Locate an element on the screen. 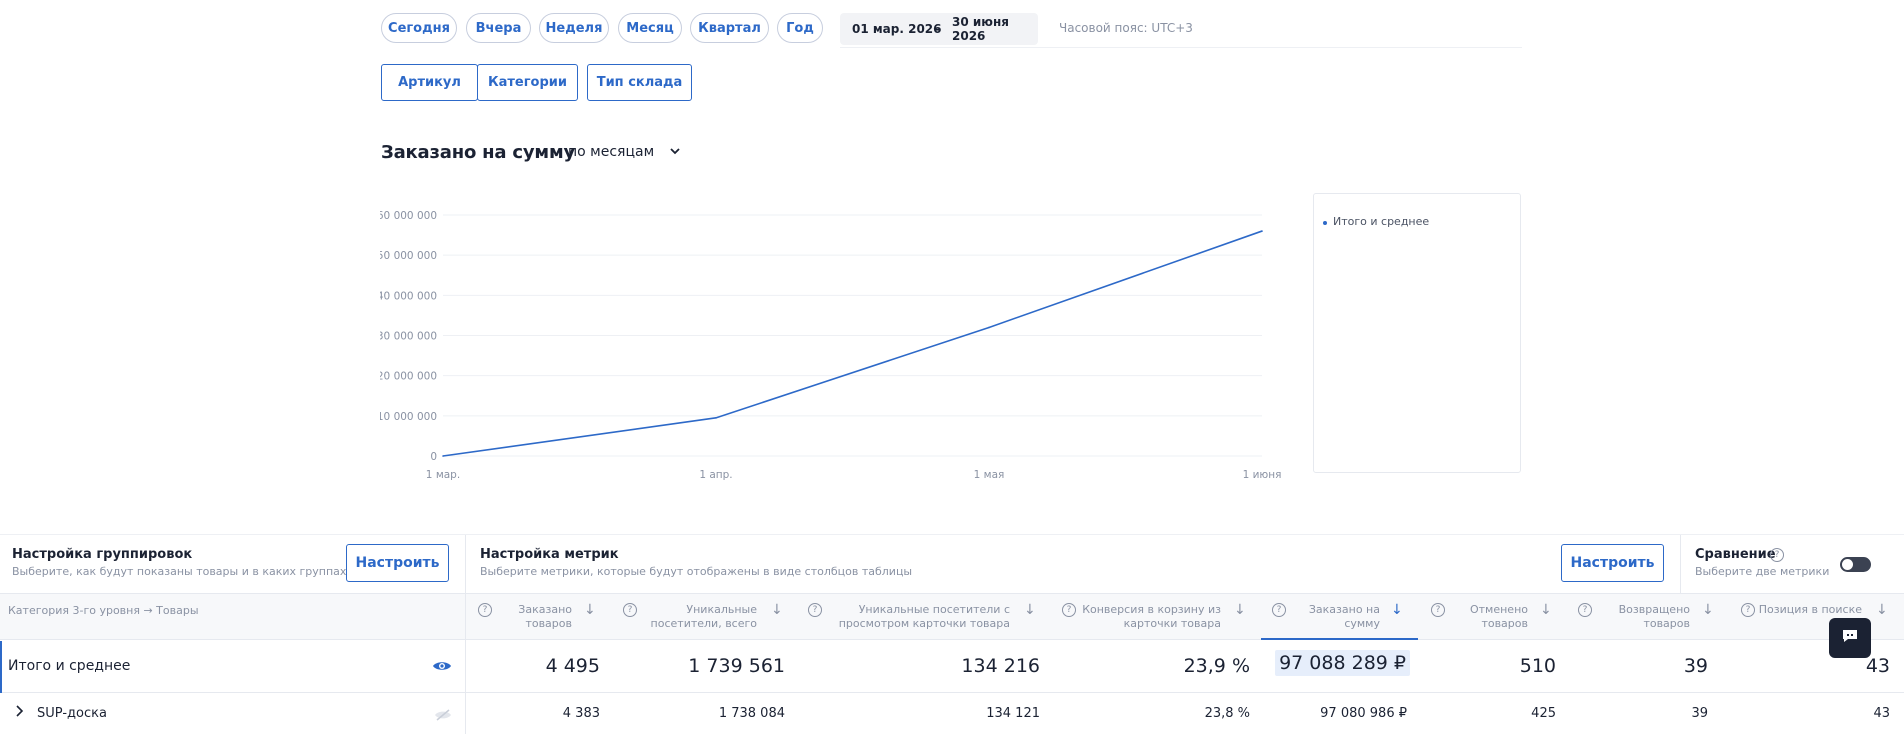  row-label: SUP-доска is located at coordinates (72, 713).